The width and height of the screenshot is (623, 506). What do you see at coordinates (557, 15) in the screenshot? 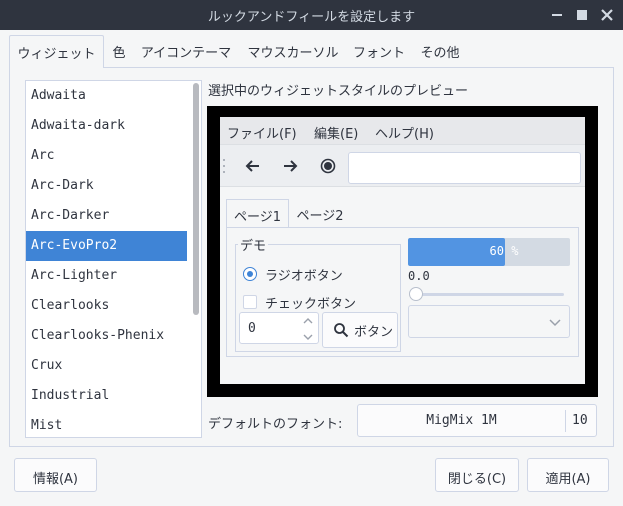
I see `minimize-icon` at bounding box center [557, 15].